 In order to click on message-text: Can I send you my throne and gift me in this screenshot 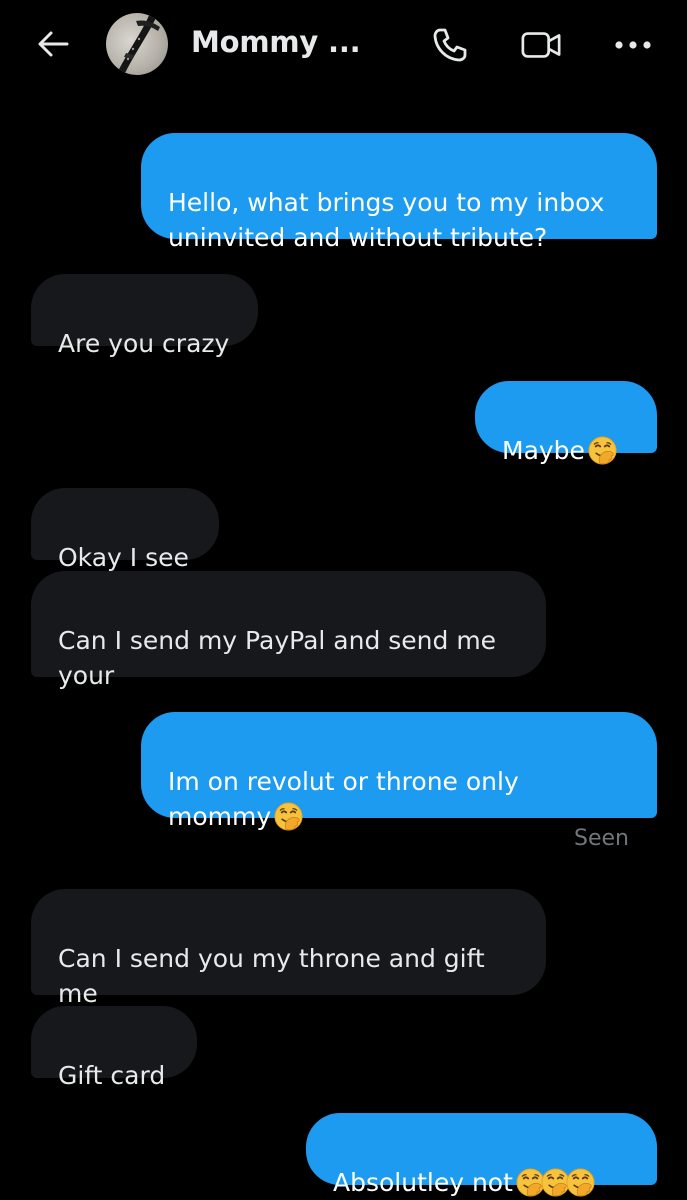, I will do `click(271, 976)`.